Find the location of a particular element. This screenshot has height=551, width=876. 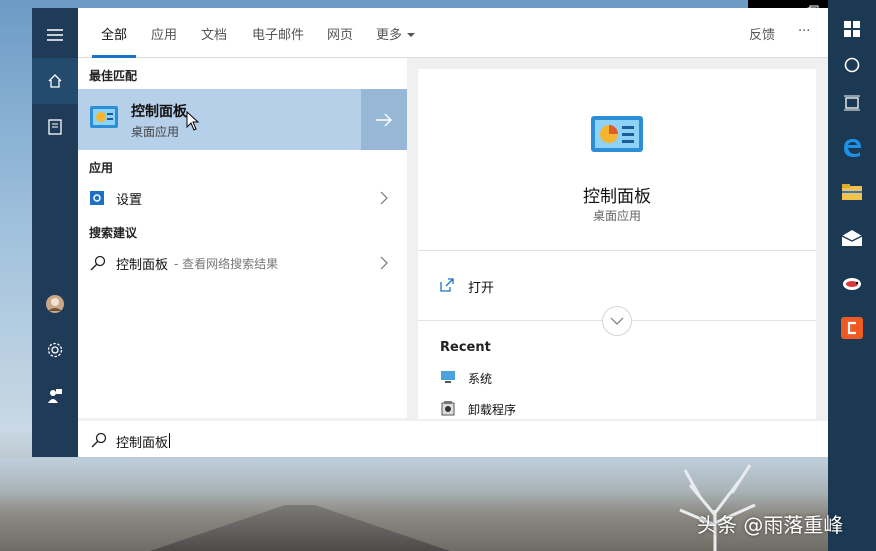

best-match-title: 控制面板 is located at coordinates (159, 112).